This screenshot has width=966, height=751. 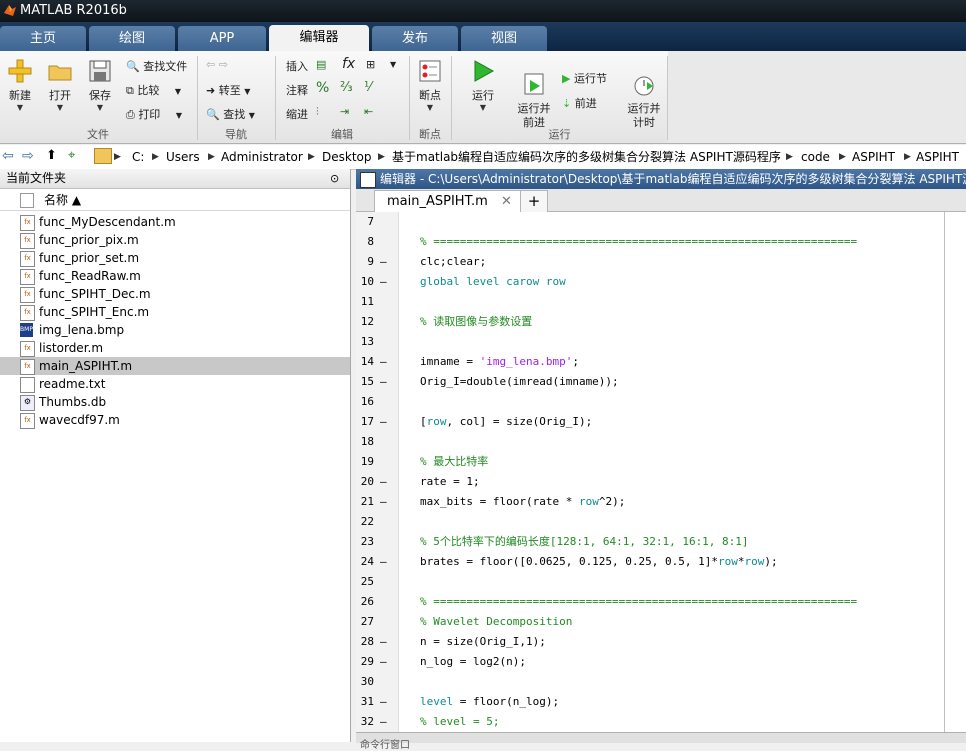 What do you see at coordinates (656, 582) in the screenshot?
I see `code-line: 25` at bounding box center [656, 582].